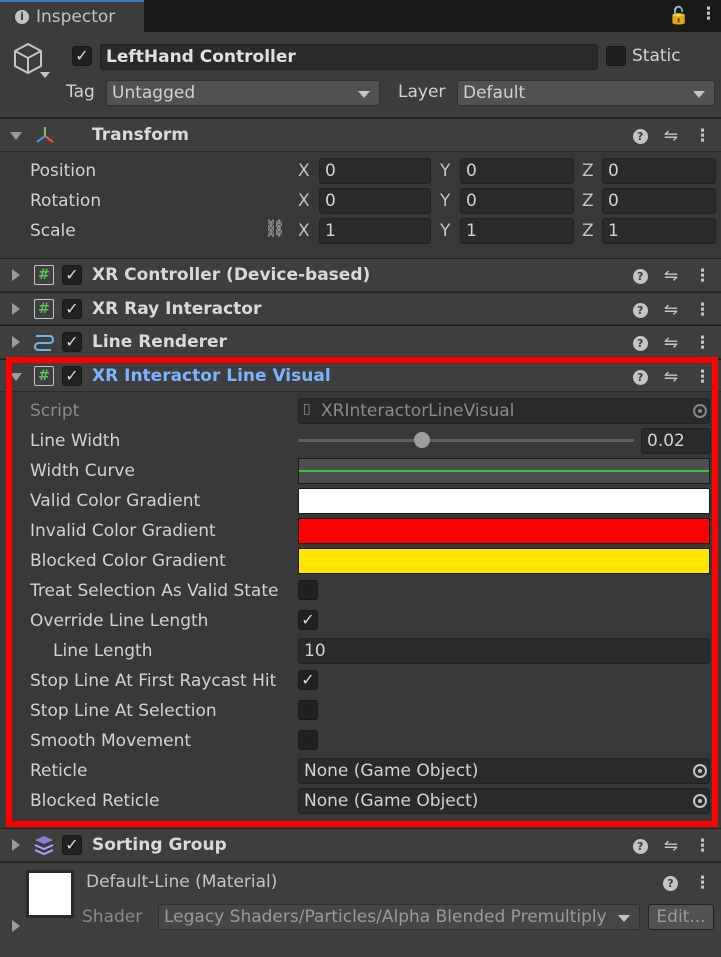 This screenshot has height=957, width=721. Describe the element at coordinates (159, 342) in the screenshot. I see `component-title: Line Renderer` at that location.